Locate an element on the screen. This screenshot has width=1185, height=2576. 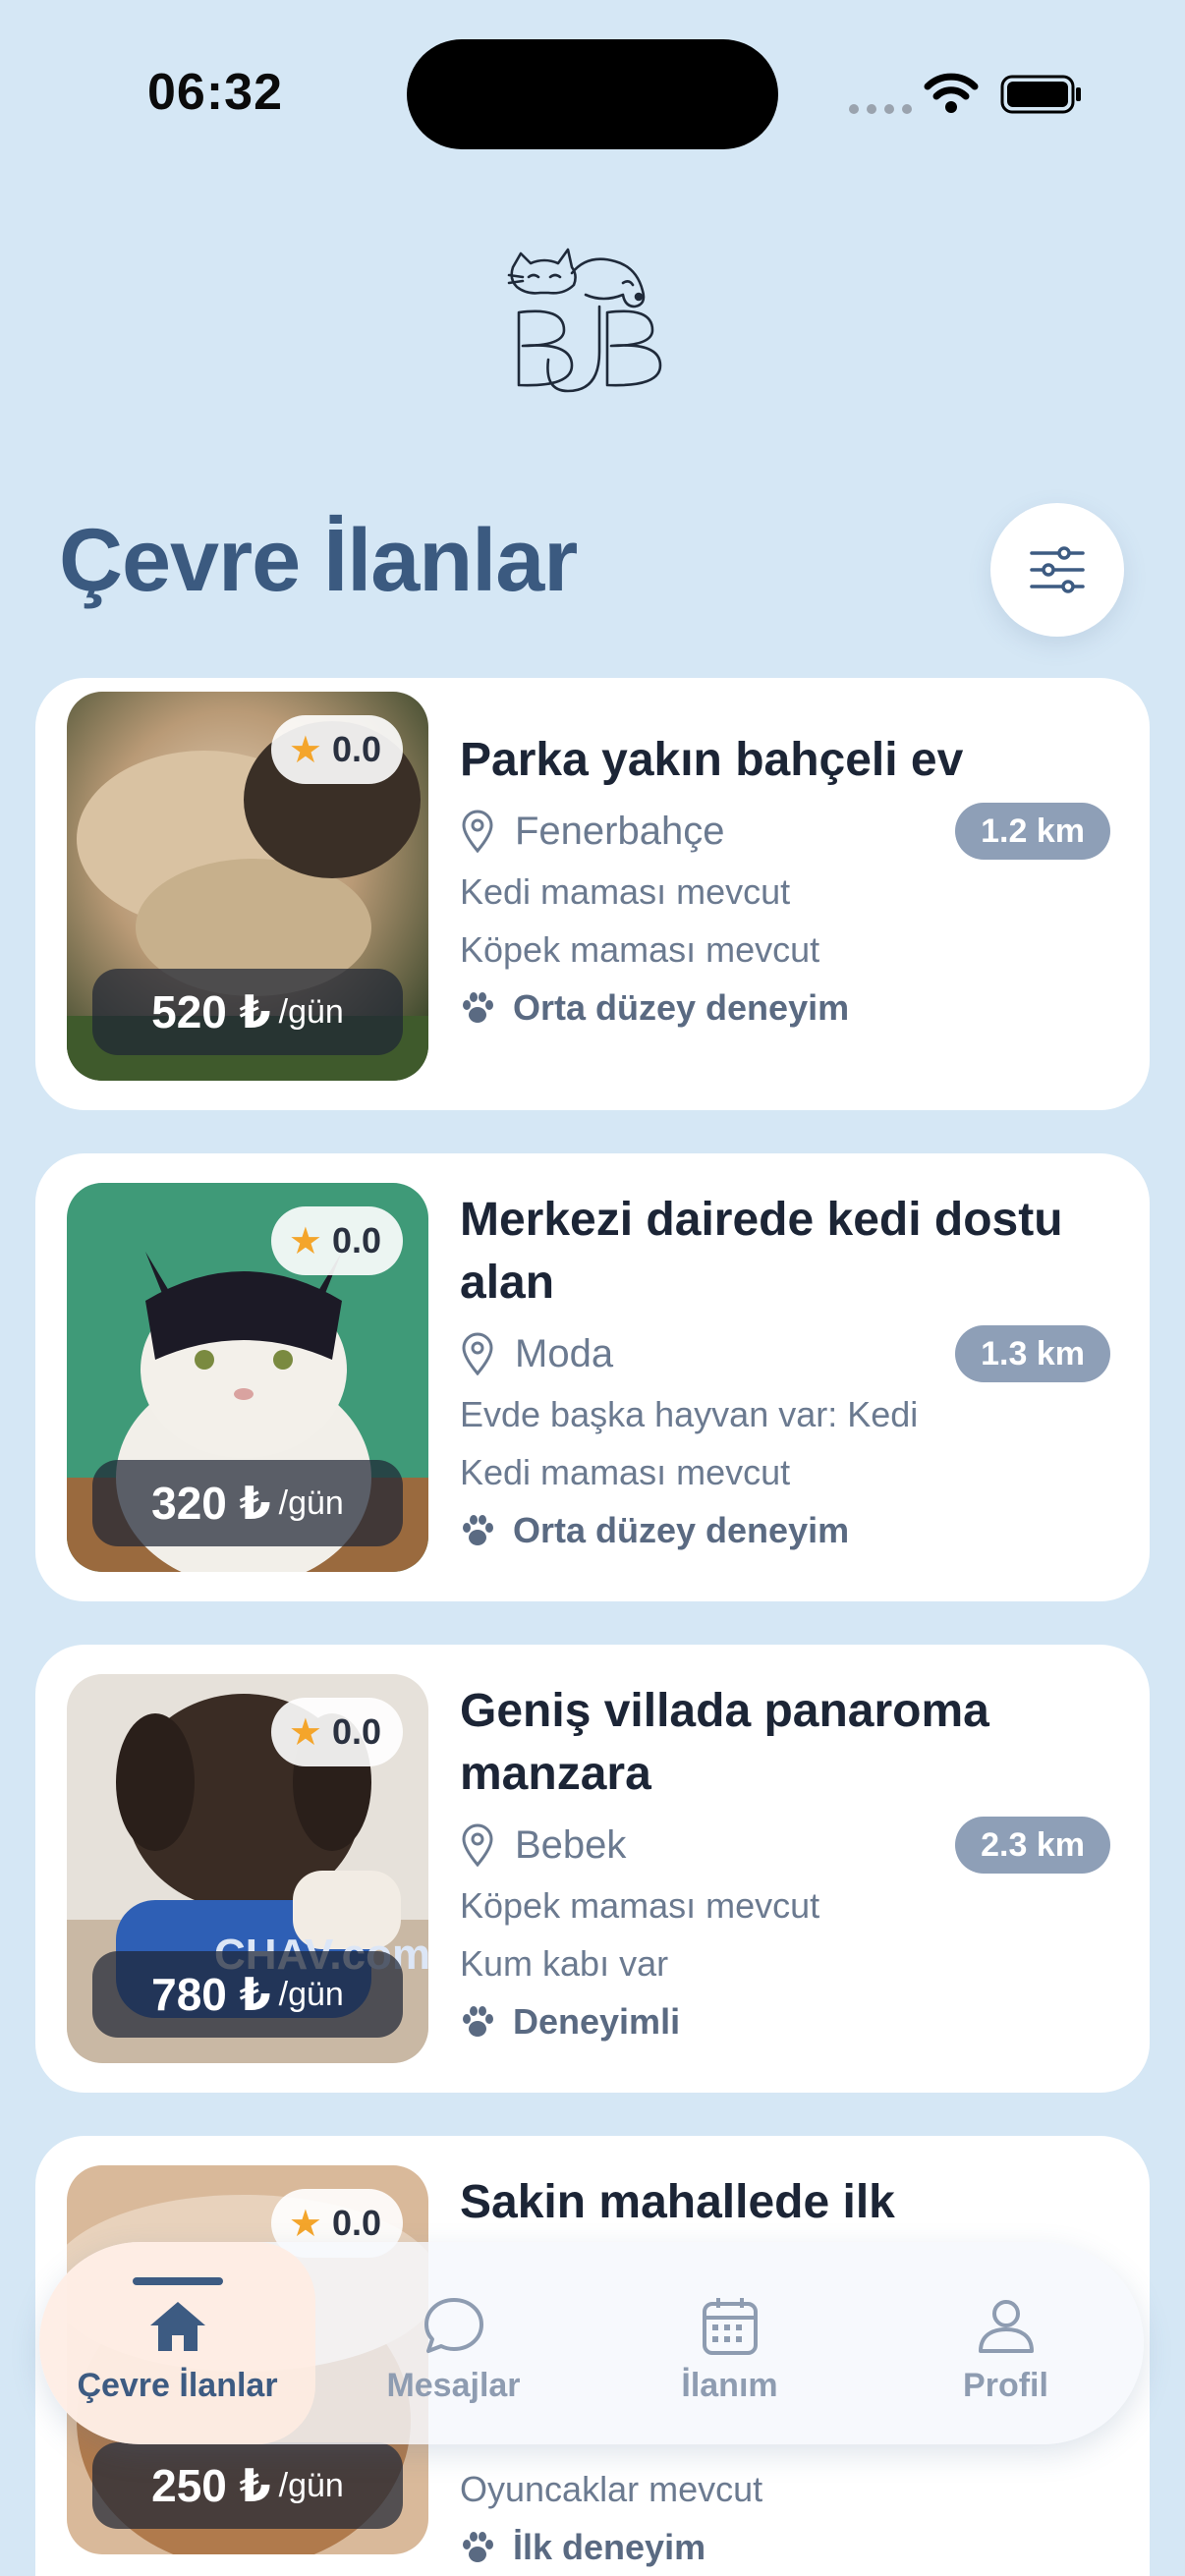
battery-icon is located at coordinates (1041, 94).